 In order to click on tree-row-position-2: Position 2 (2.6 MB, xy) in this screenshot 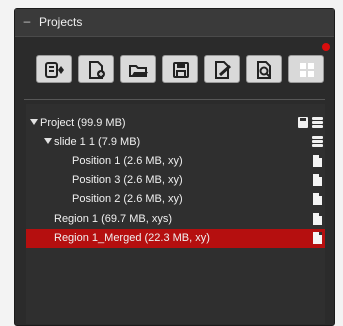, I will do `click(175, 199)`.